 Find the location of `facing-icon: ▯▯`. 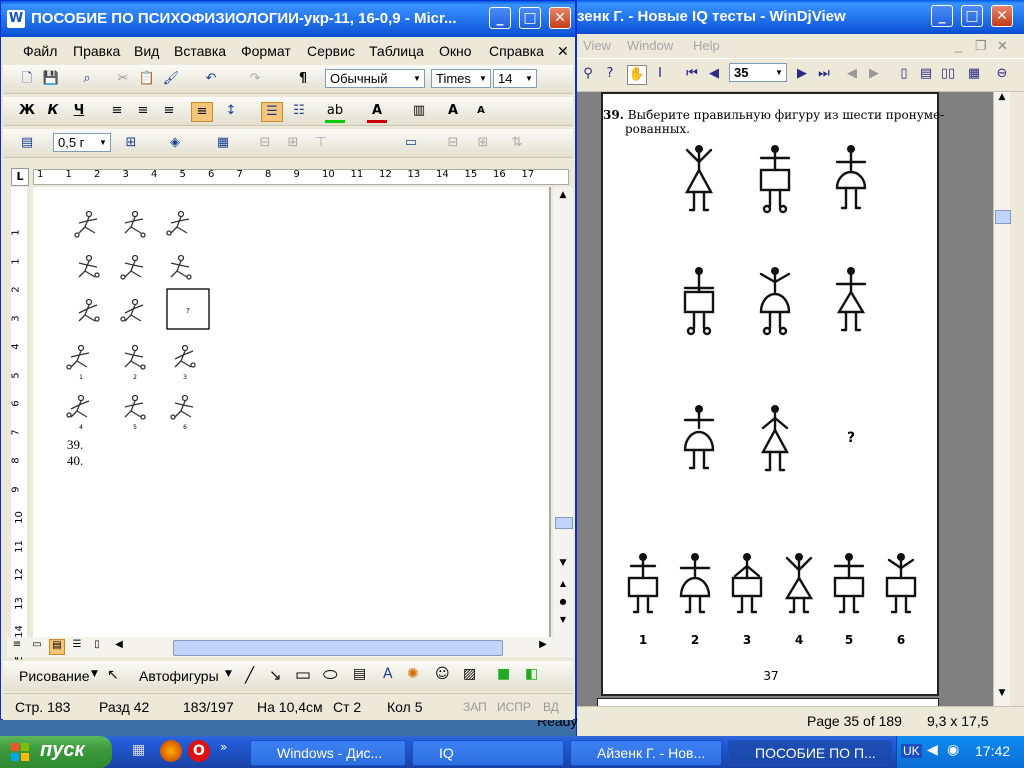

facing-icon: ▯▯ is located at coordinates (948, 74).